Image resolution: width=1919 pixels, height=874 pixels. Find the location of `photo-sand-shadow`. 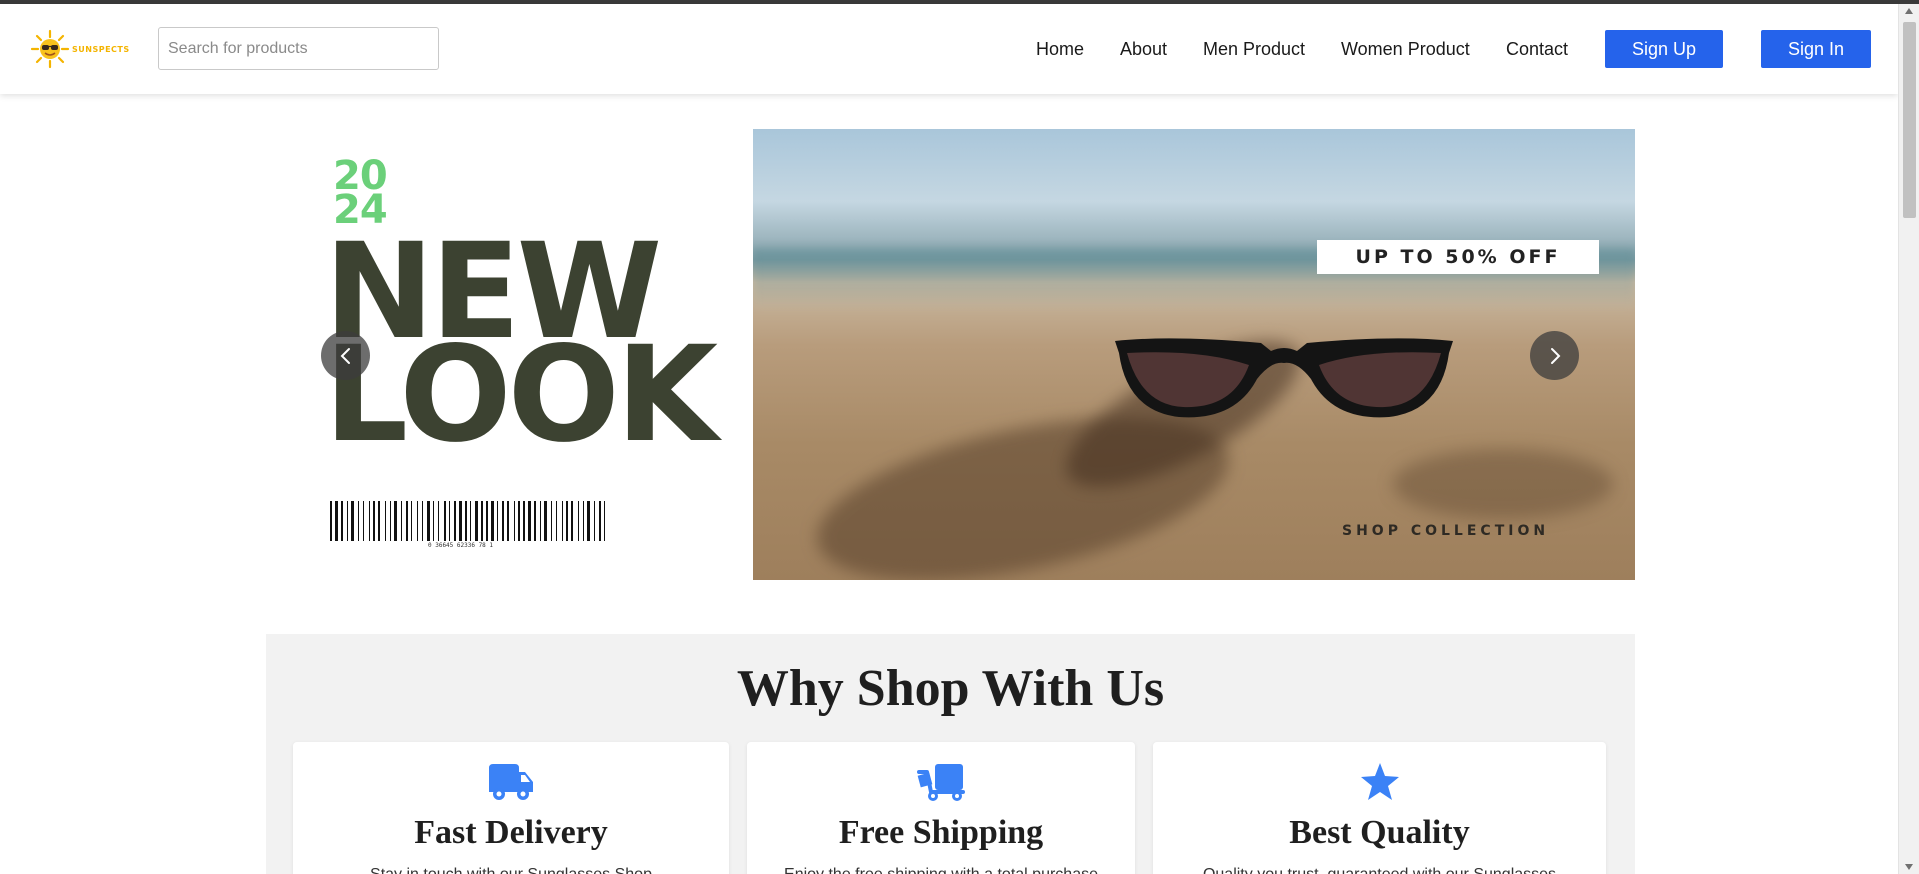

photo-sand-shadow is located at coordinates (1503, 484).